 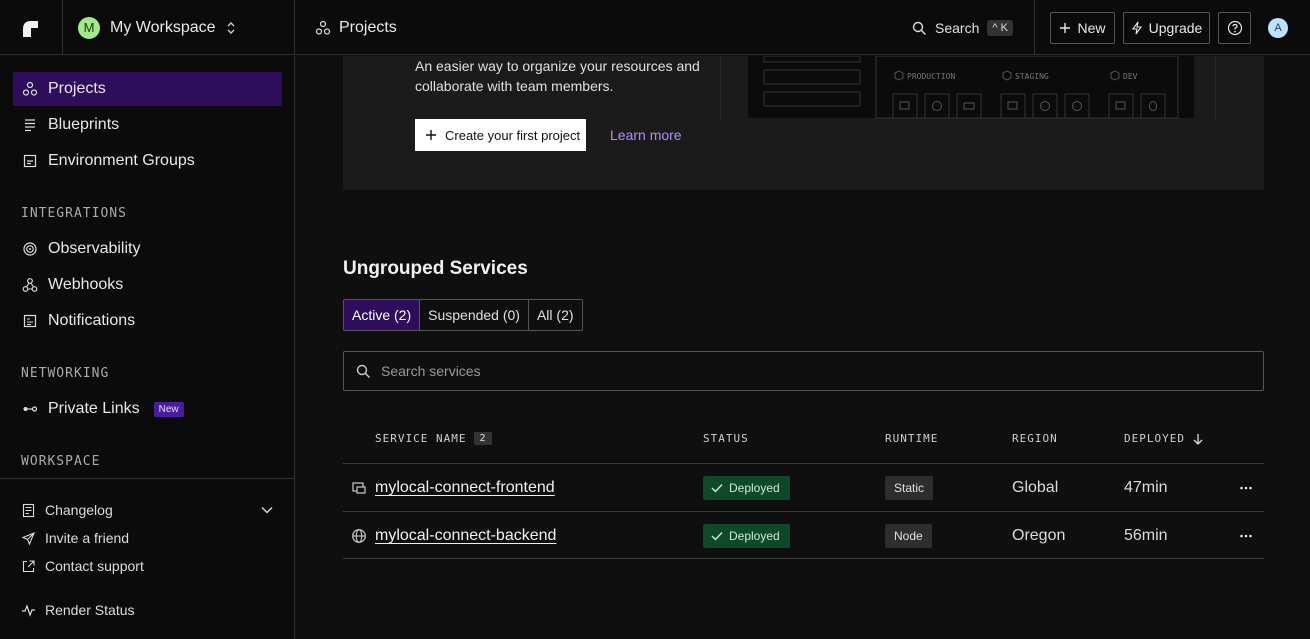 What do you see at coordinates (147, 321) in the screenshot?
I see `sidebar-item-notifications: Notifications` at bounding box center [147, 321].